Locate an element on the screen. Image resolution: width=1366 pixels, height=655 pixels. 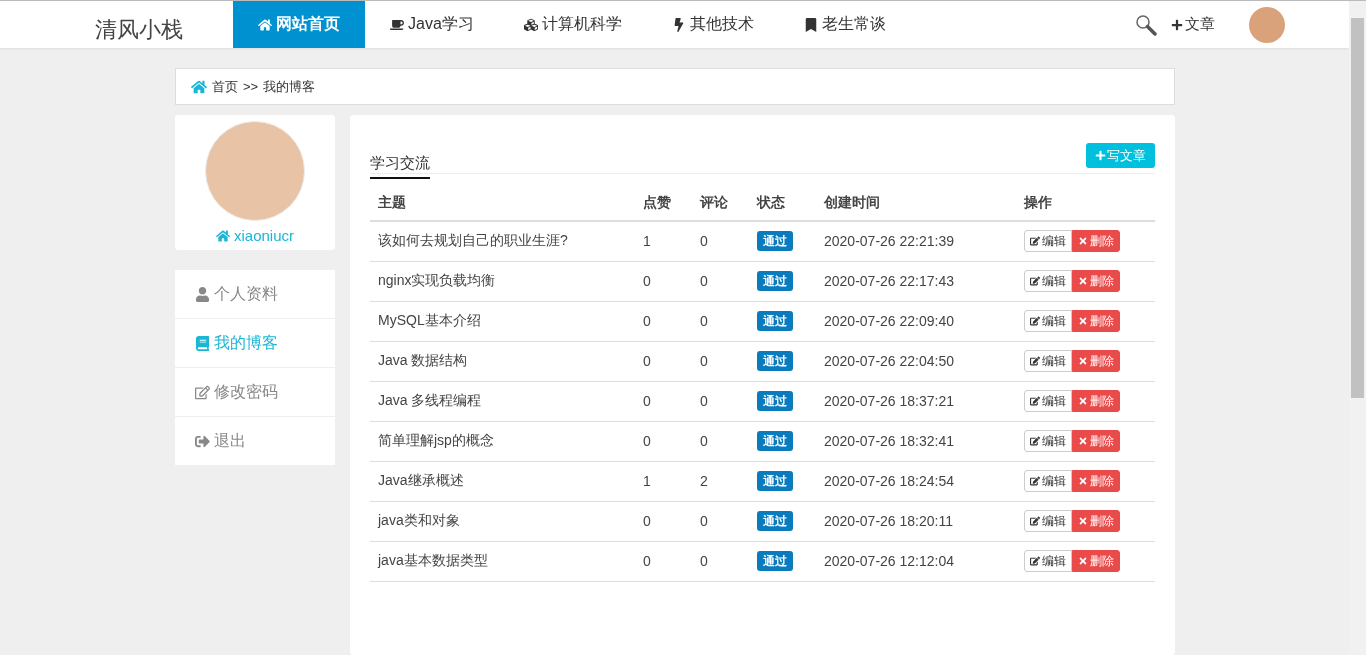
nav-link: 老生常谈 is located at coordinates (844, 24).